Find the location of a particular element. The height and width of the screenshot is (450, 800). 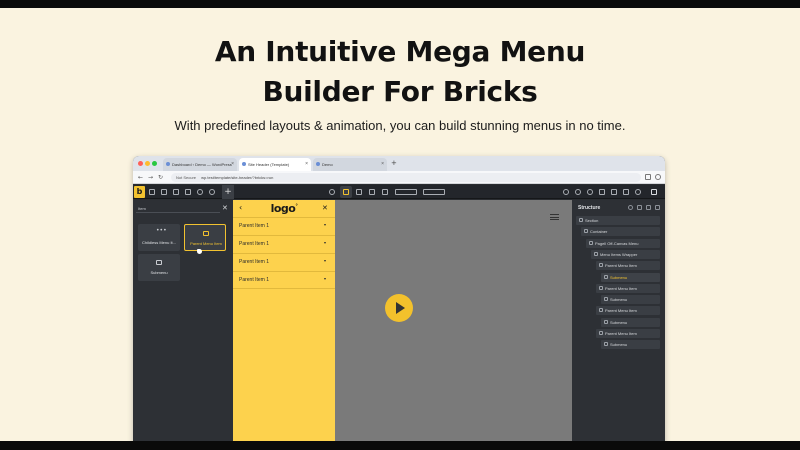

structure-node: Section is located at coordinates (618, 220).